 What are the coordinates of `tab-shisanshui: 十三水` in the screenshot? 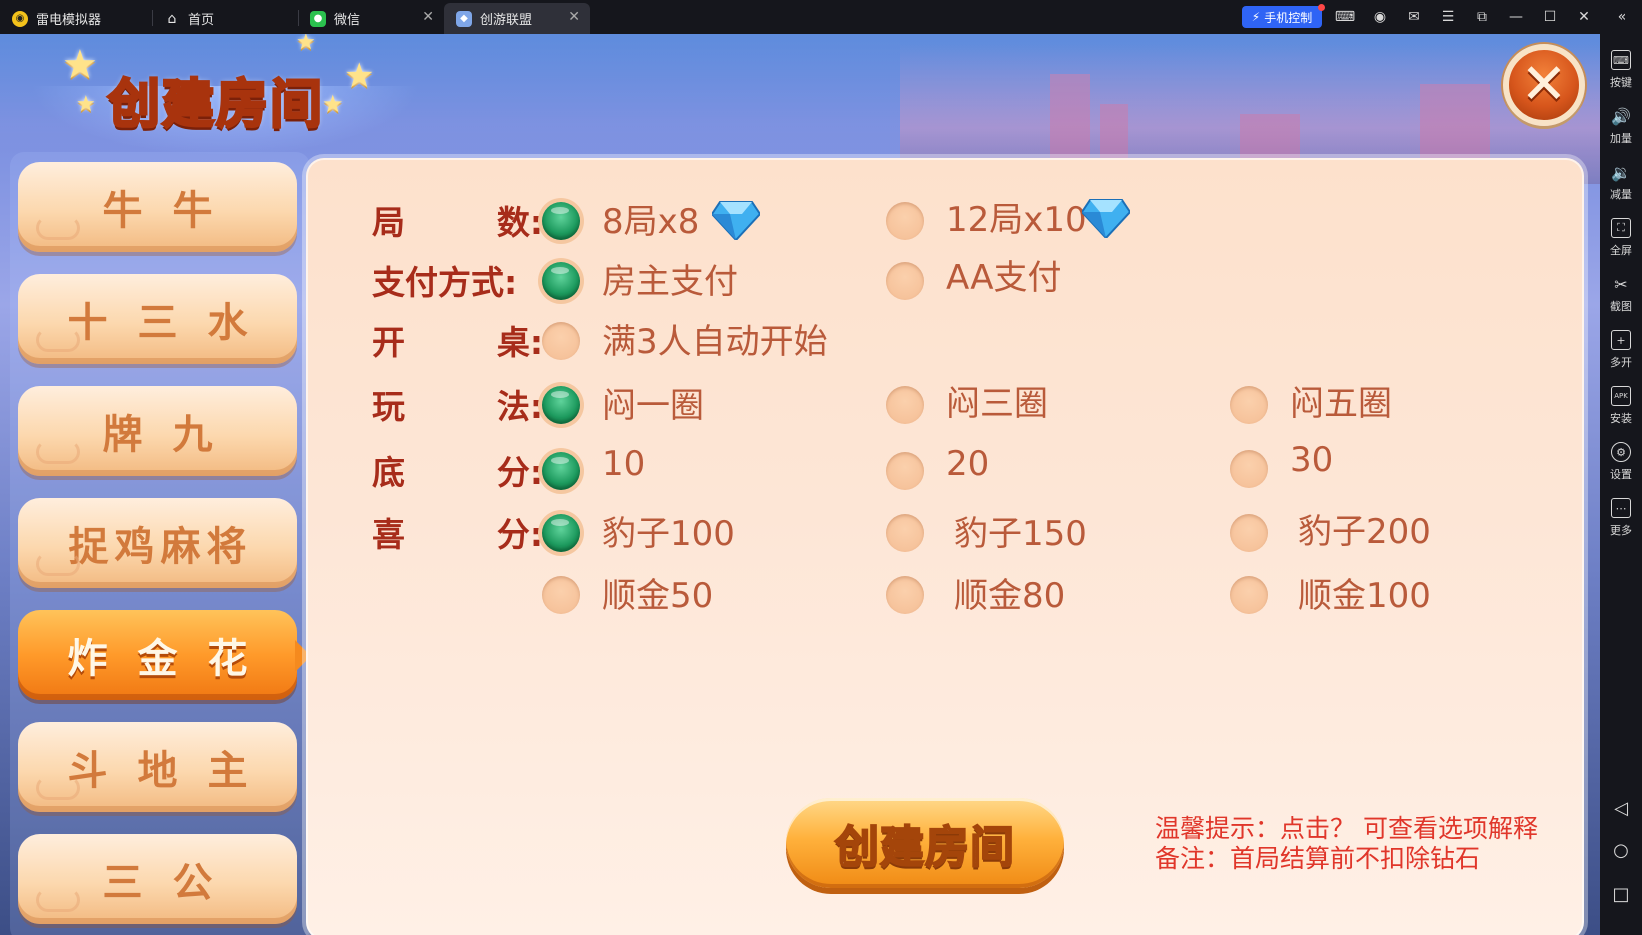 It's located at (157, 319).